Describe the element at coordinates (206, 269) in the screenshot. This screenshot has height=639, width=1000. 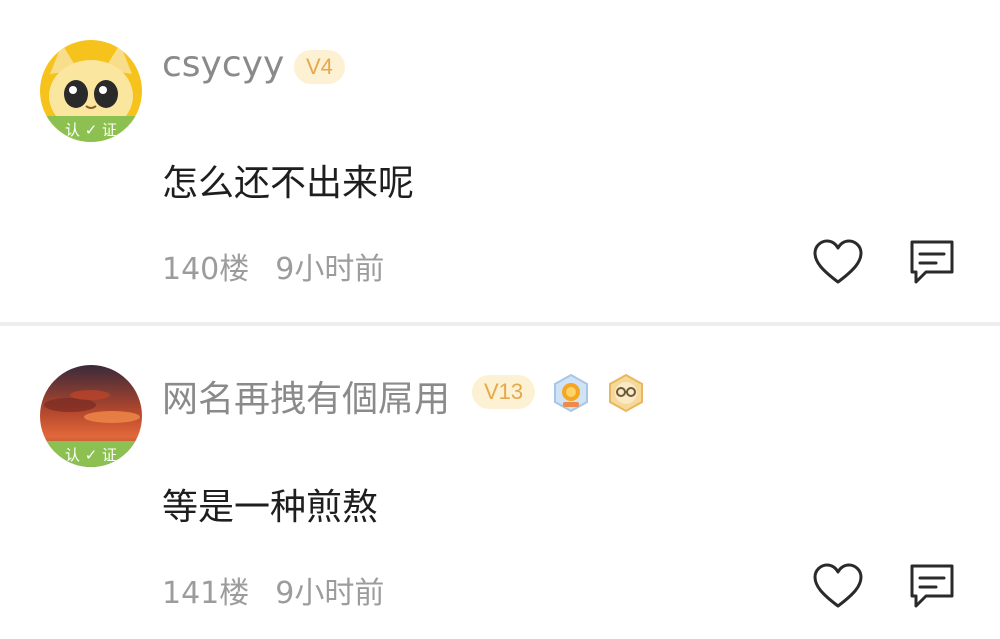
I see `floor-number: 140楼` at that location.